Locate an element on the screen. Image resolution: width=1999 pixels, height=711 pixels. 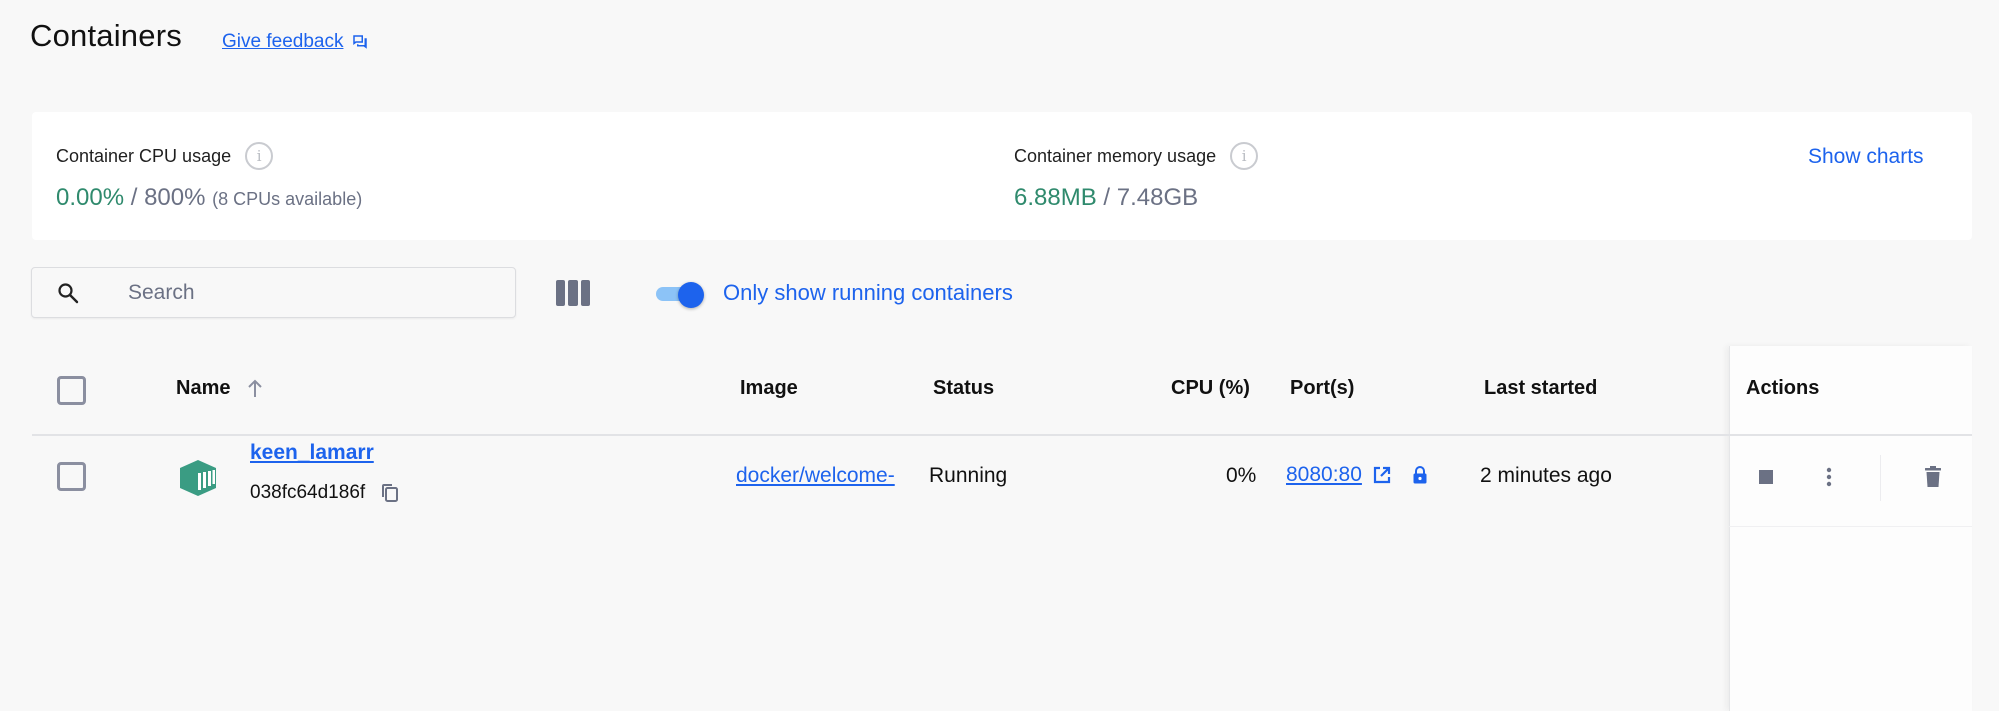
column-header-last-started: Last started is located at coordinates (1540, 388).